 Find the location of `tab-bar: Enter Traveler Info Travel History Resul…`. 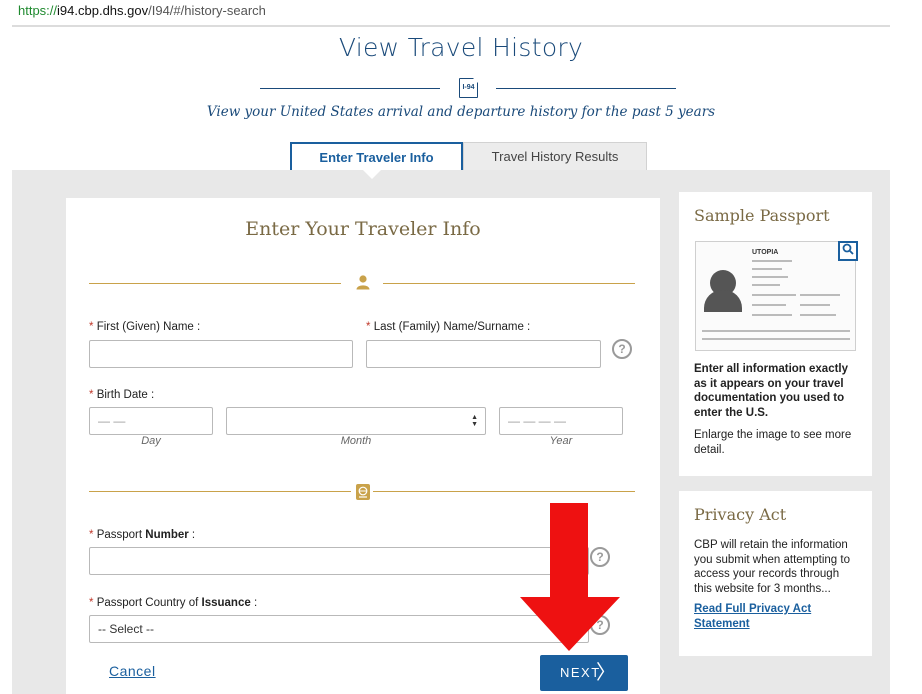

tab-bar: Enter Traveler Info Travel History Resul… is located at coordinates (468, 156).